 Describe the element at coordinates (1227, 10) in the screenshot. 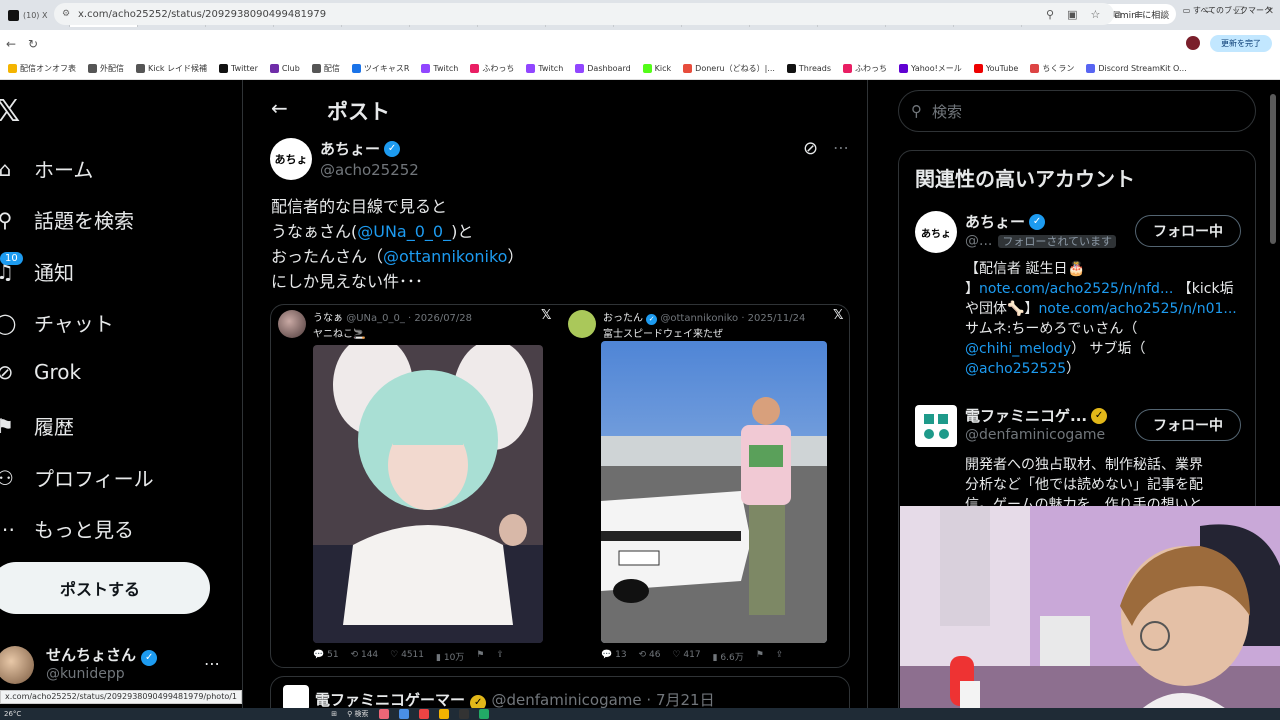

I see `all-bookmarks: ▭ すべてのブックマーク` at that location.